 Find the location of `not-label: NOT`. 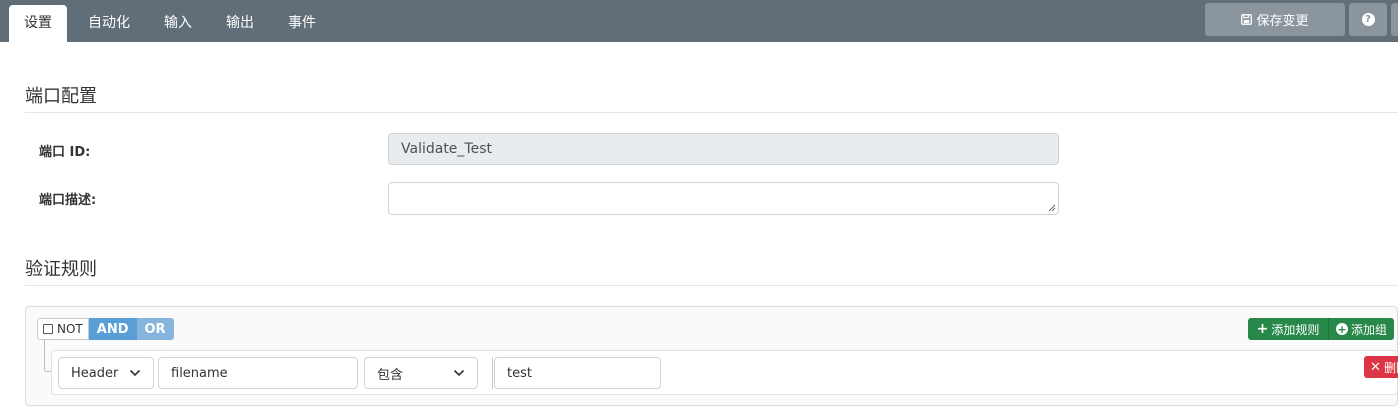

not-label: NOT is located at coordinates (70, 329).